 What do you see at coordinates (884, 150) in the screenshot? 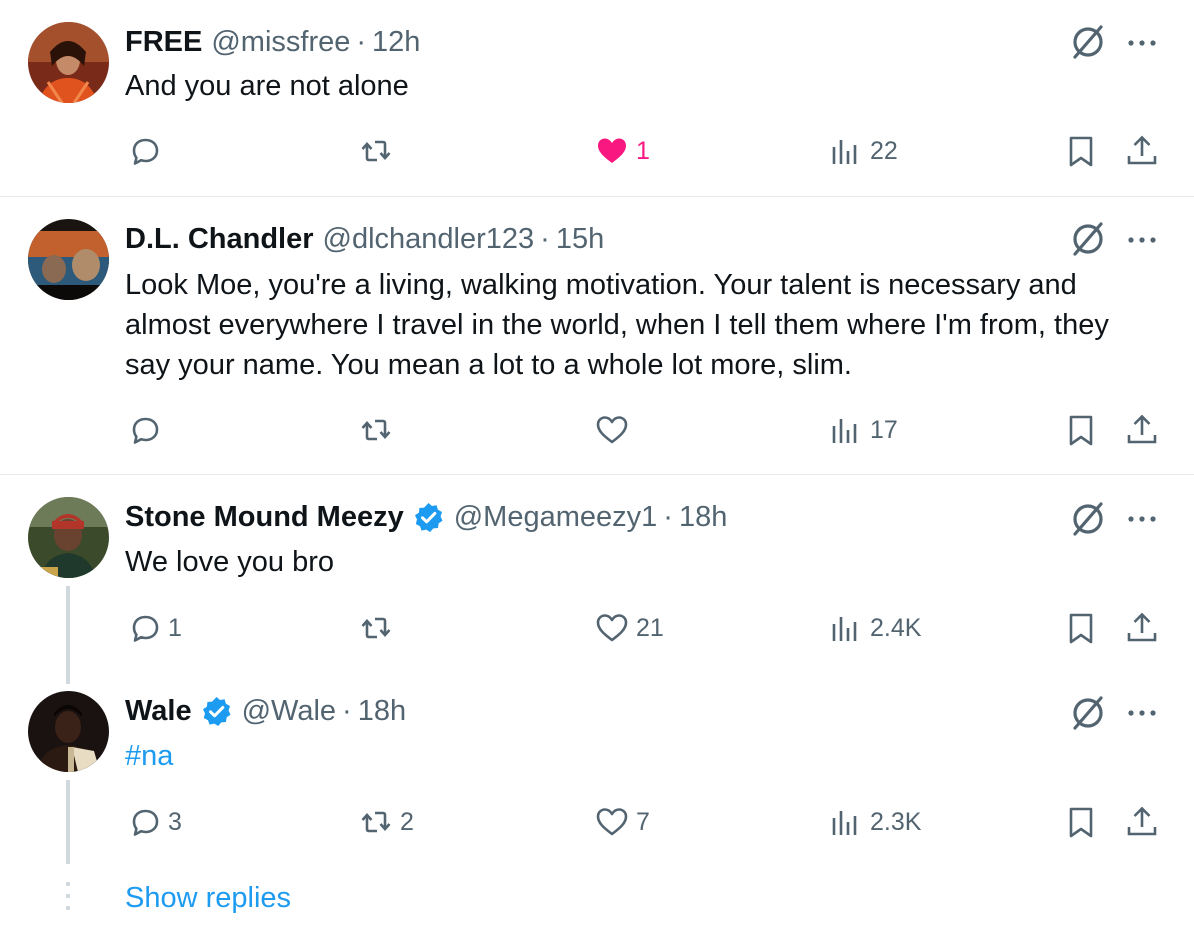
I see `views-count: 22` at bounding box center [884, 150].